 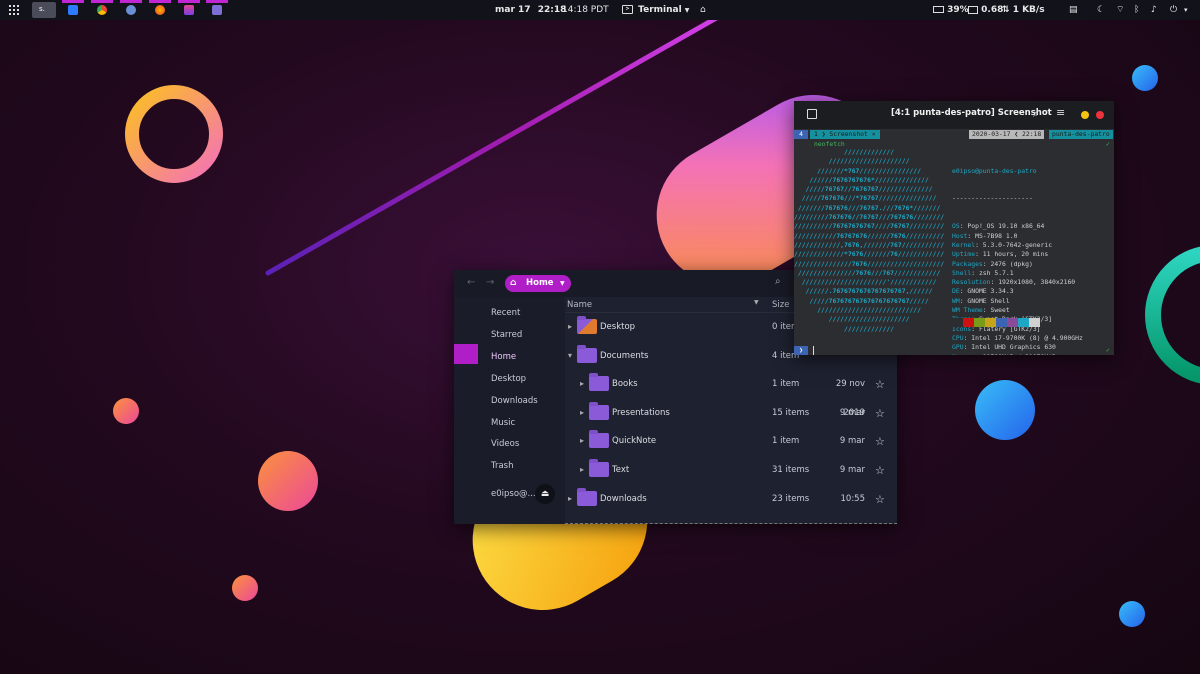 I want to click on table-row: ▸ Presentations 15 items 9 mar ☆, so click(x=731, y=413).